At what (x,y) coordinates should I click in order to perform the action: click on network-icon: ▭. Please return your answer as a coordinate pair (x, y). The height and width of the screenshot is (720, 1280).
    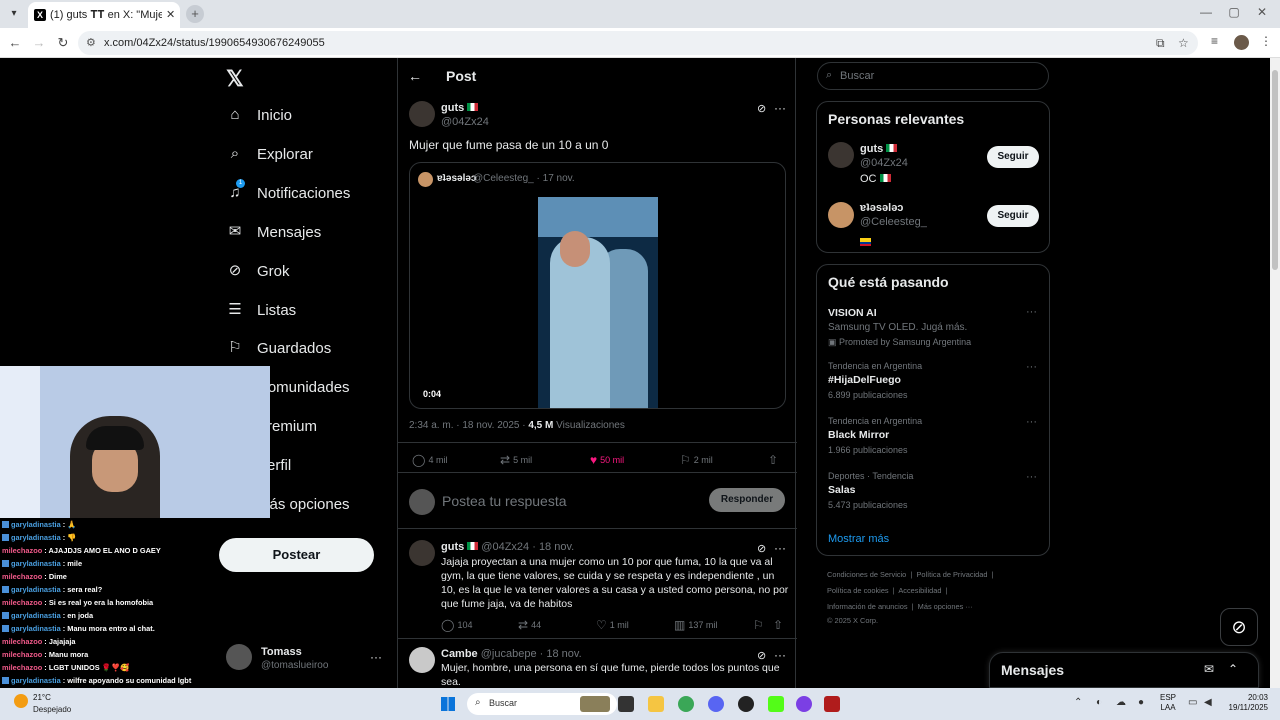
    Looking at the image, I should click on (1192, 702).